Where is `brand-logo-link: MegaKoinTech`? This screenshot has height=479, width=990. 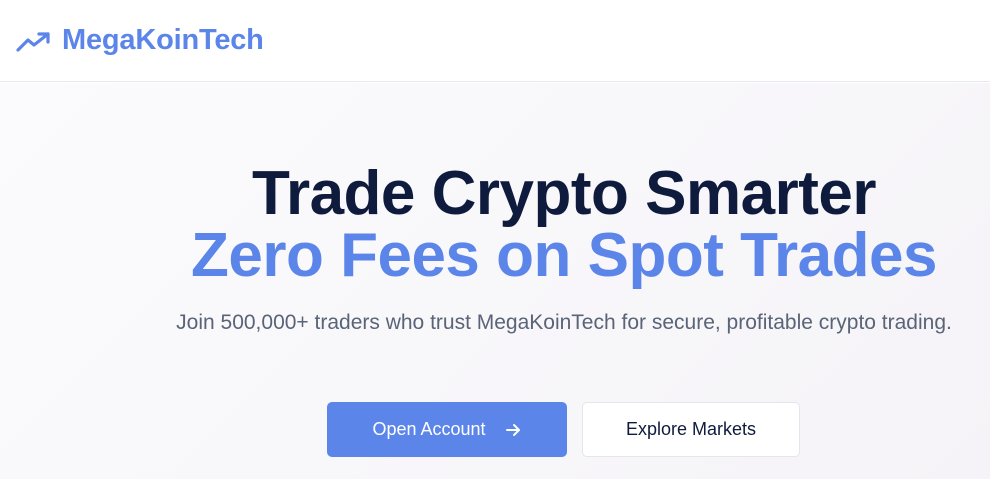 brand-logo-link: MegaKoinTech is located at coordinates (140, 40).